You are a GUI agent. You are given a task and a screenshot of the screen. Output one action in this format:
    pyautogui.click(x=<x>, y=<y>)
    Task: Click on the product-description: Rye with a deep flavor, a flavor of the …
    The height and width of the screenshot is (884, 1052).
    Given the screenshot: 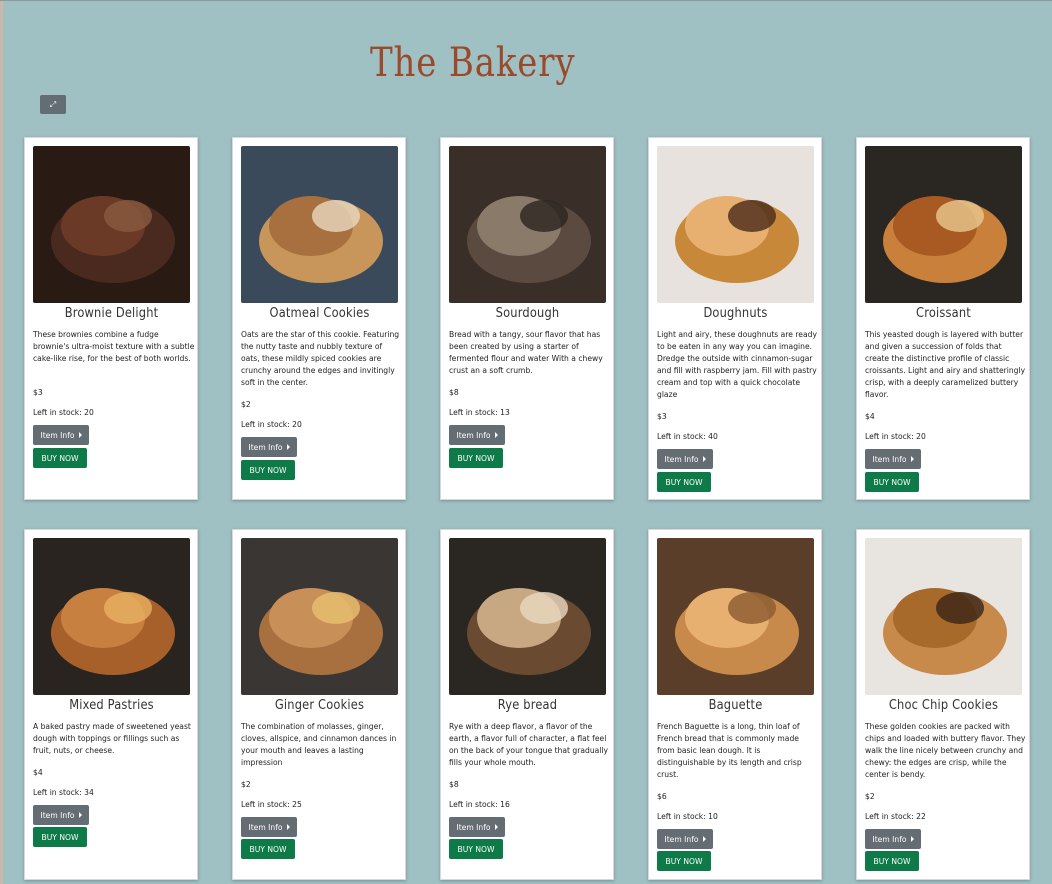 What is the action you would take?
    pyautogui.click(x=529, y=744)
    